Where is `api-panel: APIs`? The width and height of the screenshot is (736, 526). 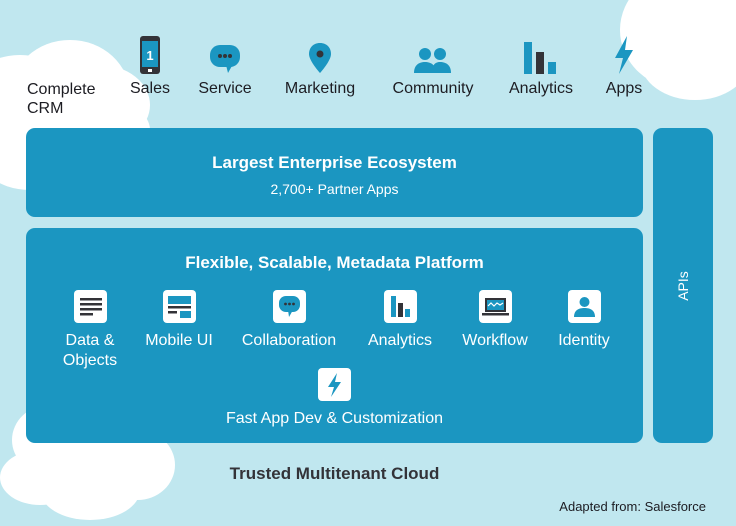 api-panel: APIs is located at coordinates (683, 285).